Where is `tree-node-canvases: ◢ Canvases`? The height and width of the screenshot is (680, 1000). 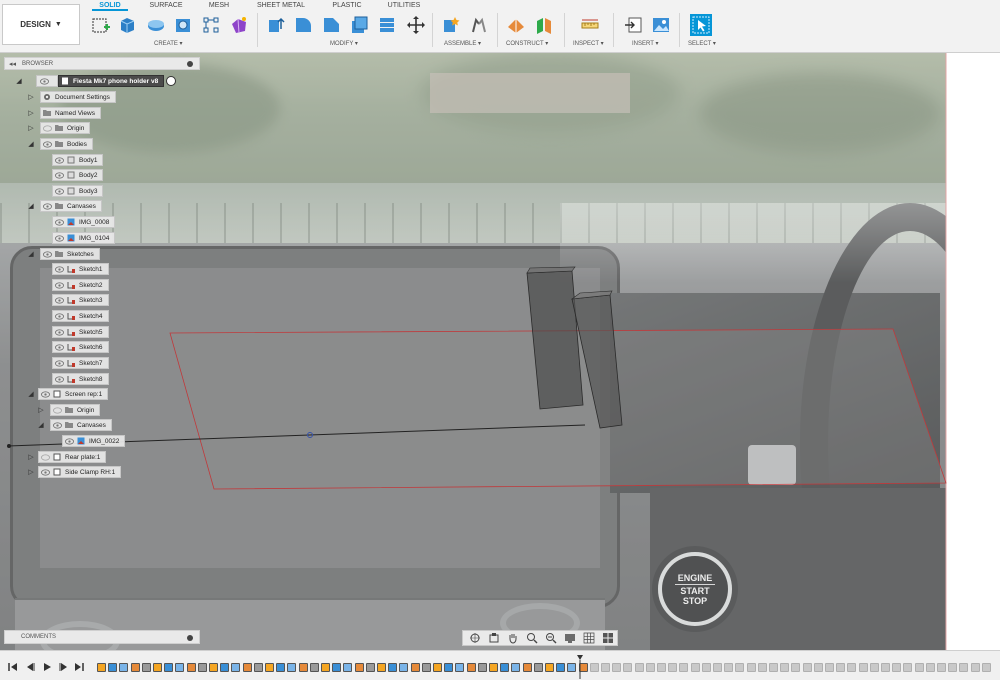 tree-node-canvases: ◢ Canvases is located at coordinates (65, 206).